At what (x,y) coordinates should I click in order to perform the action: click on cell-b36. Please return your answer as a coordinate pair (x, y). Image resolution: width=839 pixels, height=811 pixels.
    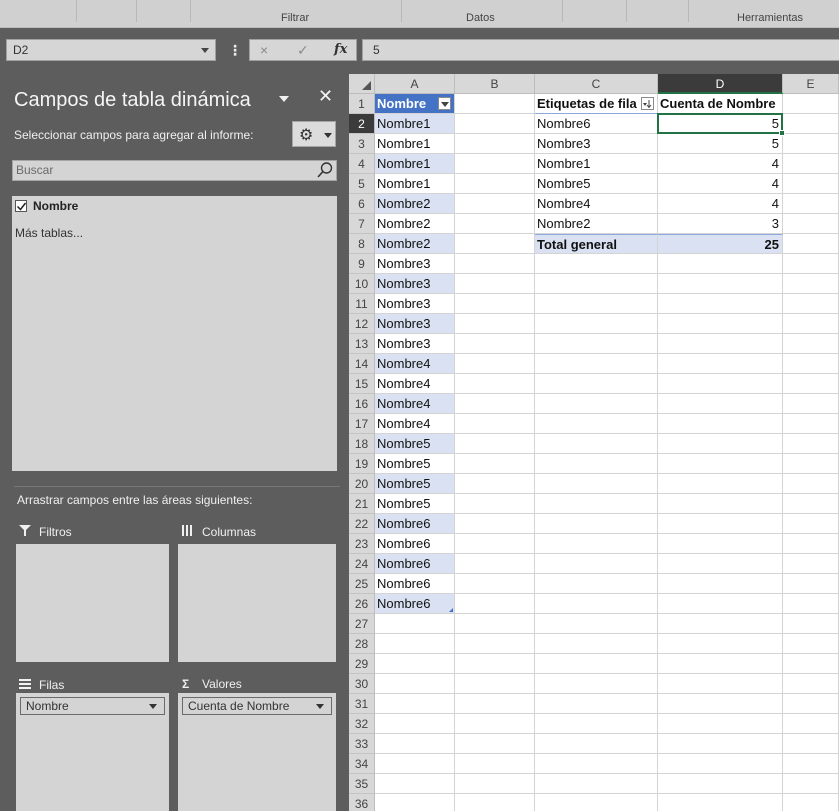
    Looking at the image, I should click on (495, 802).